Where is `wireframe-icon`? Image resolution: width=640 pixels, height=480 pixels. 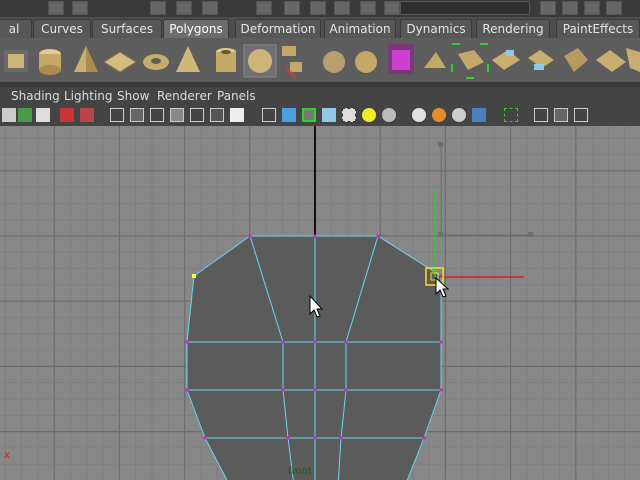 wireframe-icon is located at coordinates (269, 115).